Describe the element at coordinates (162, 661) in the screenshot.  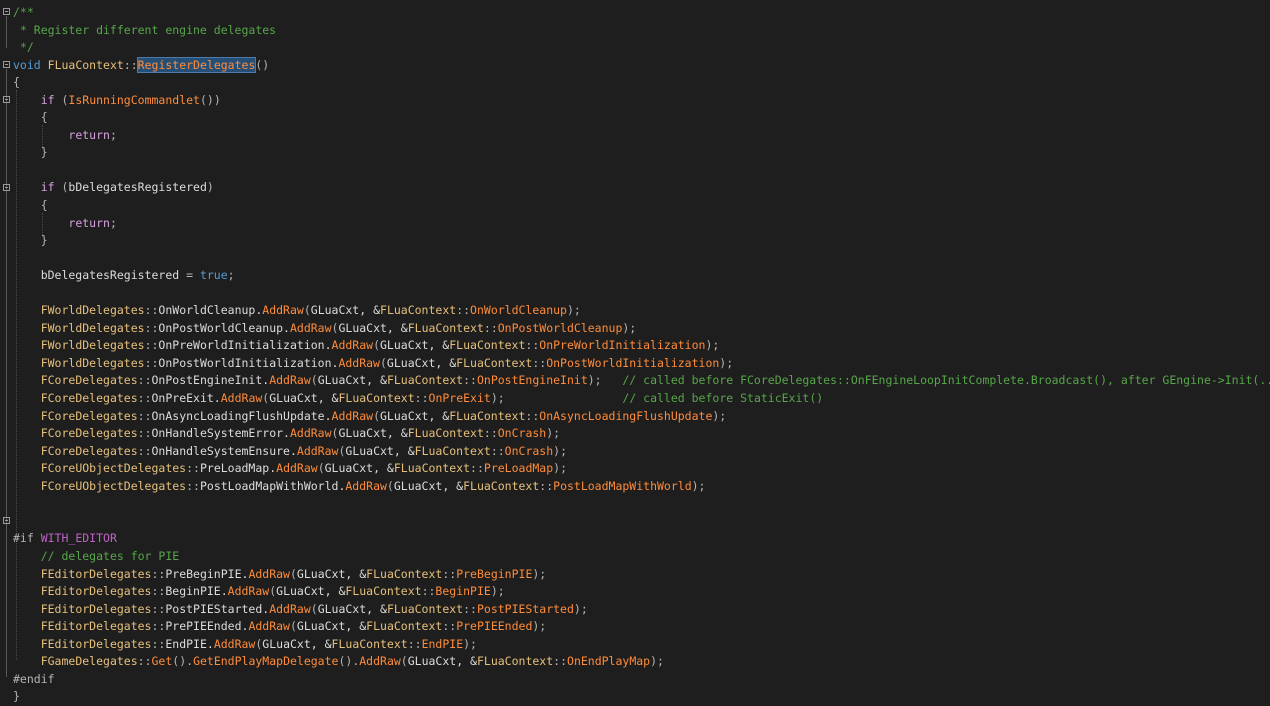
I see `code-token: Get` at that location.